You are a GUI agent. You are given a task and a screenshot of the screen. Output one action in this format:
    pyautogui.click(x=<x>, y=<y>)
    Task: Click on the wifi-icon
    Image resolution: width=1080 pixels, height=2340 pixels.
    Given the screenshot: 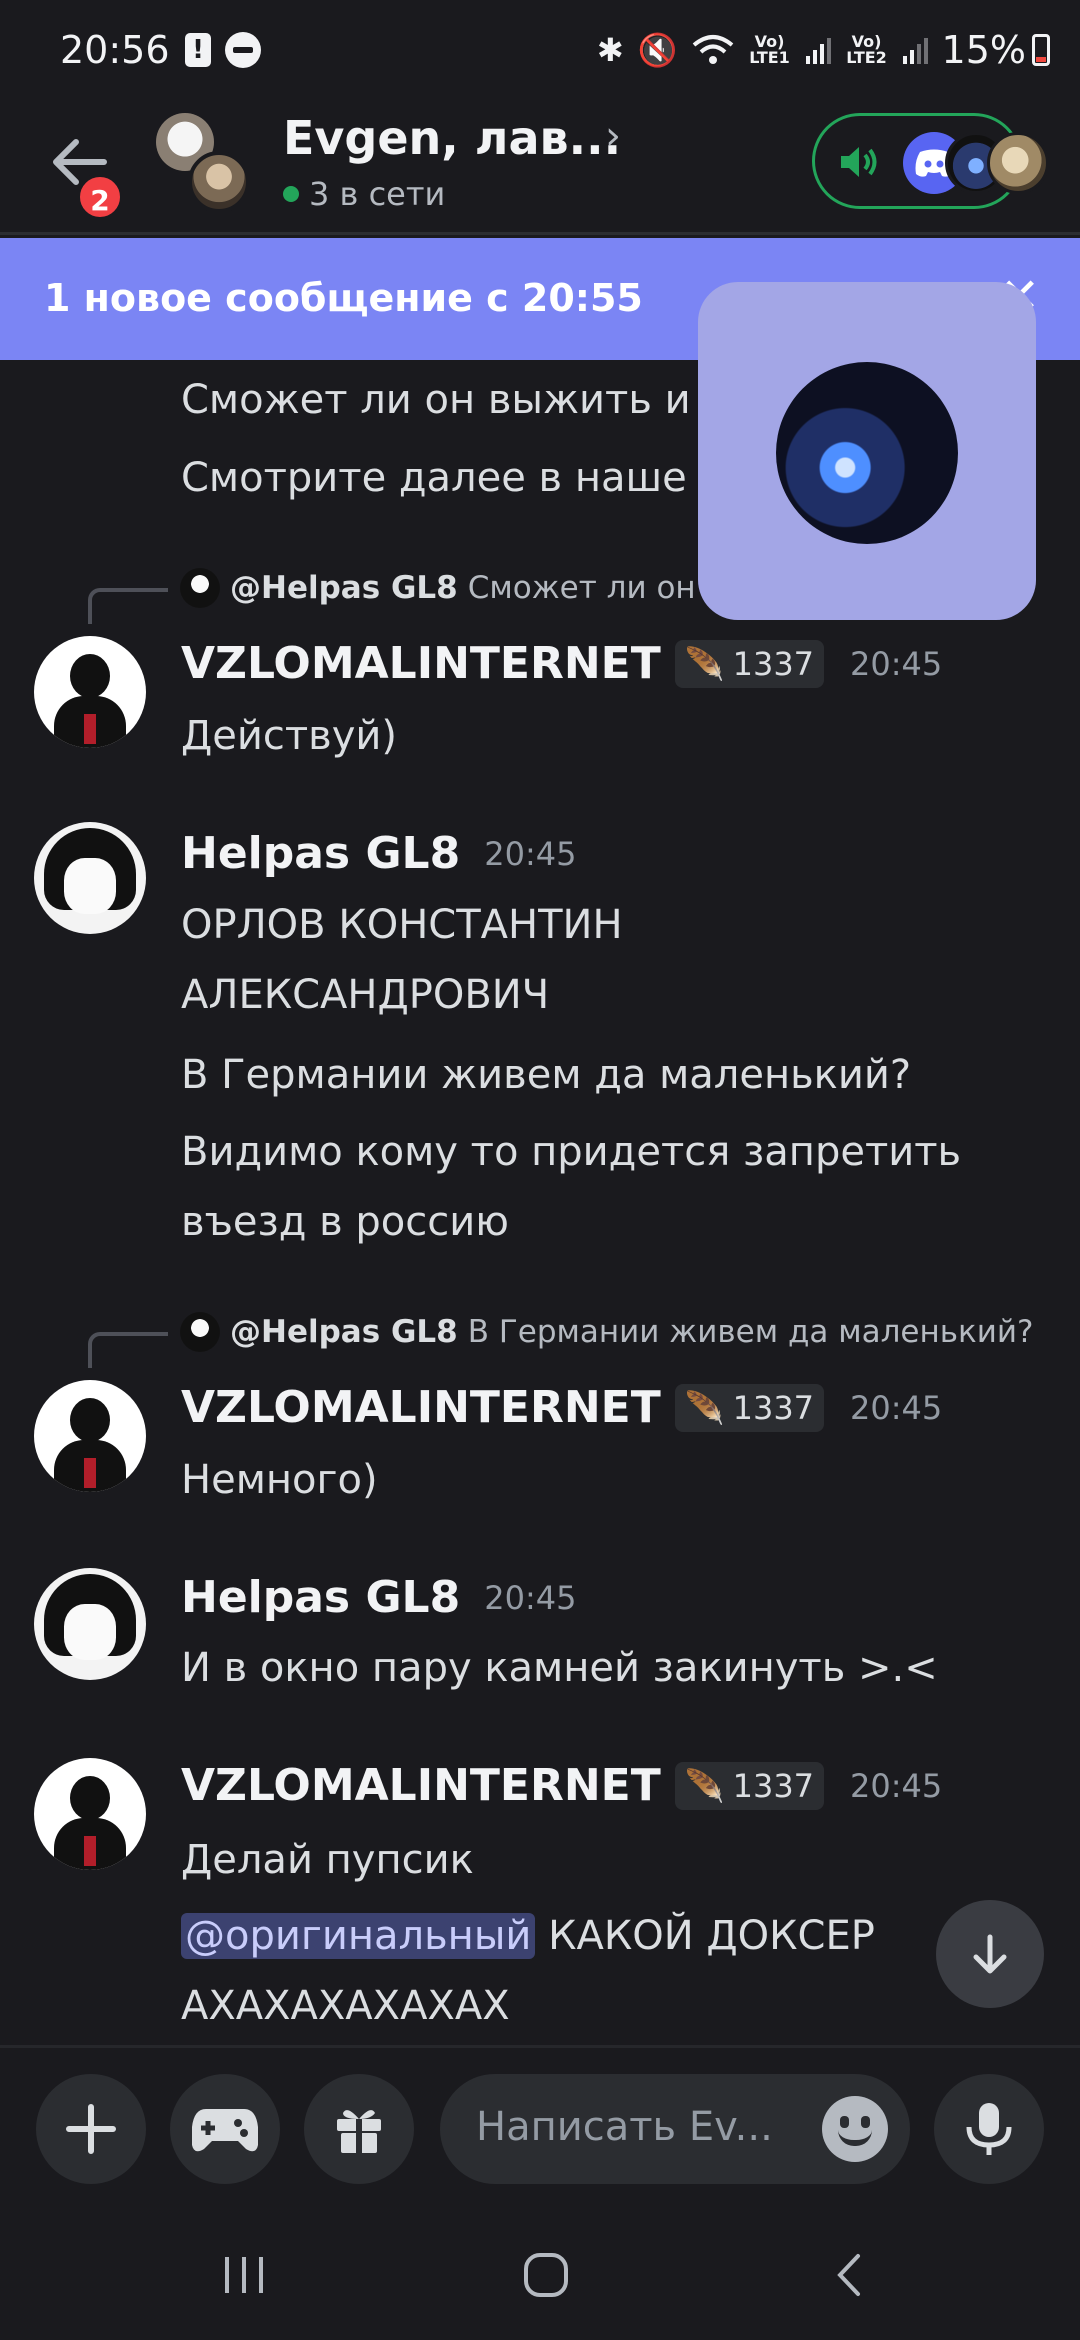 What is the action you would take?
    pyautogui.click(x=712, y=49)
    